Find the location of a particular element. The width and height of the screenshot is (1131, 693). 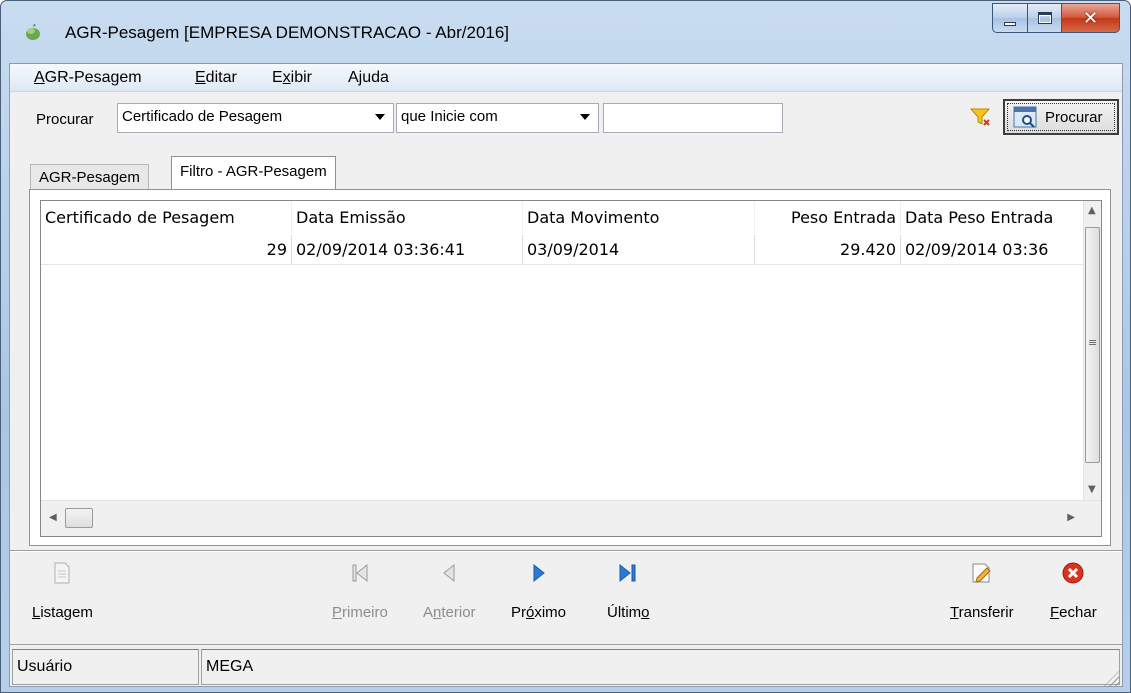

maximize-icon is located at coordinates (1044, 18).